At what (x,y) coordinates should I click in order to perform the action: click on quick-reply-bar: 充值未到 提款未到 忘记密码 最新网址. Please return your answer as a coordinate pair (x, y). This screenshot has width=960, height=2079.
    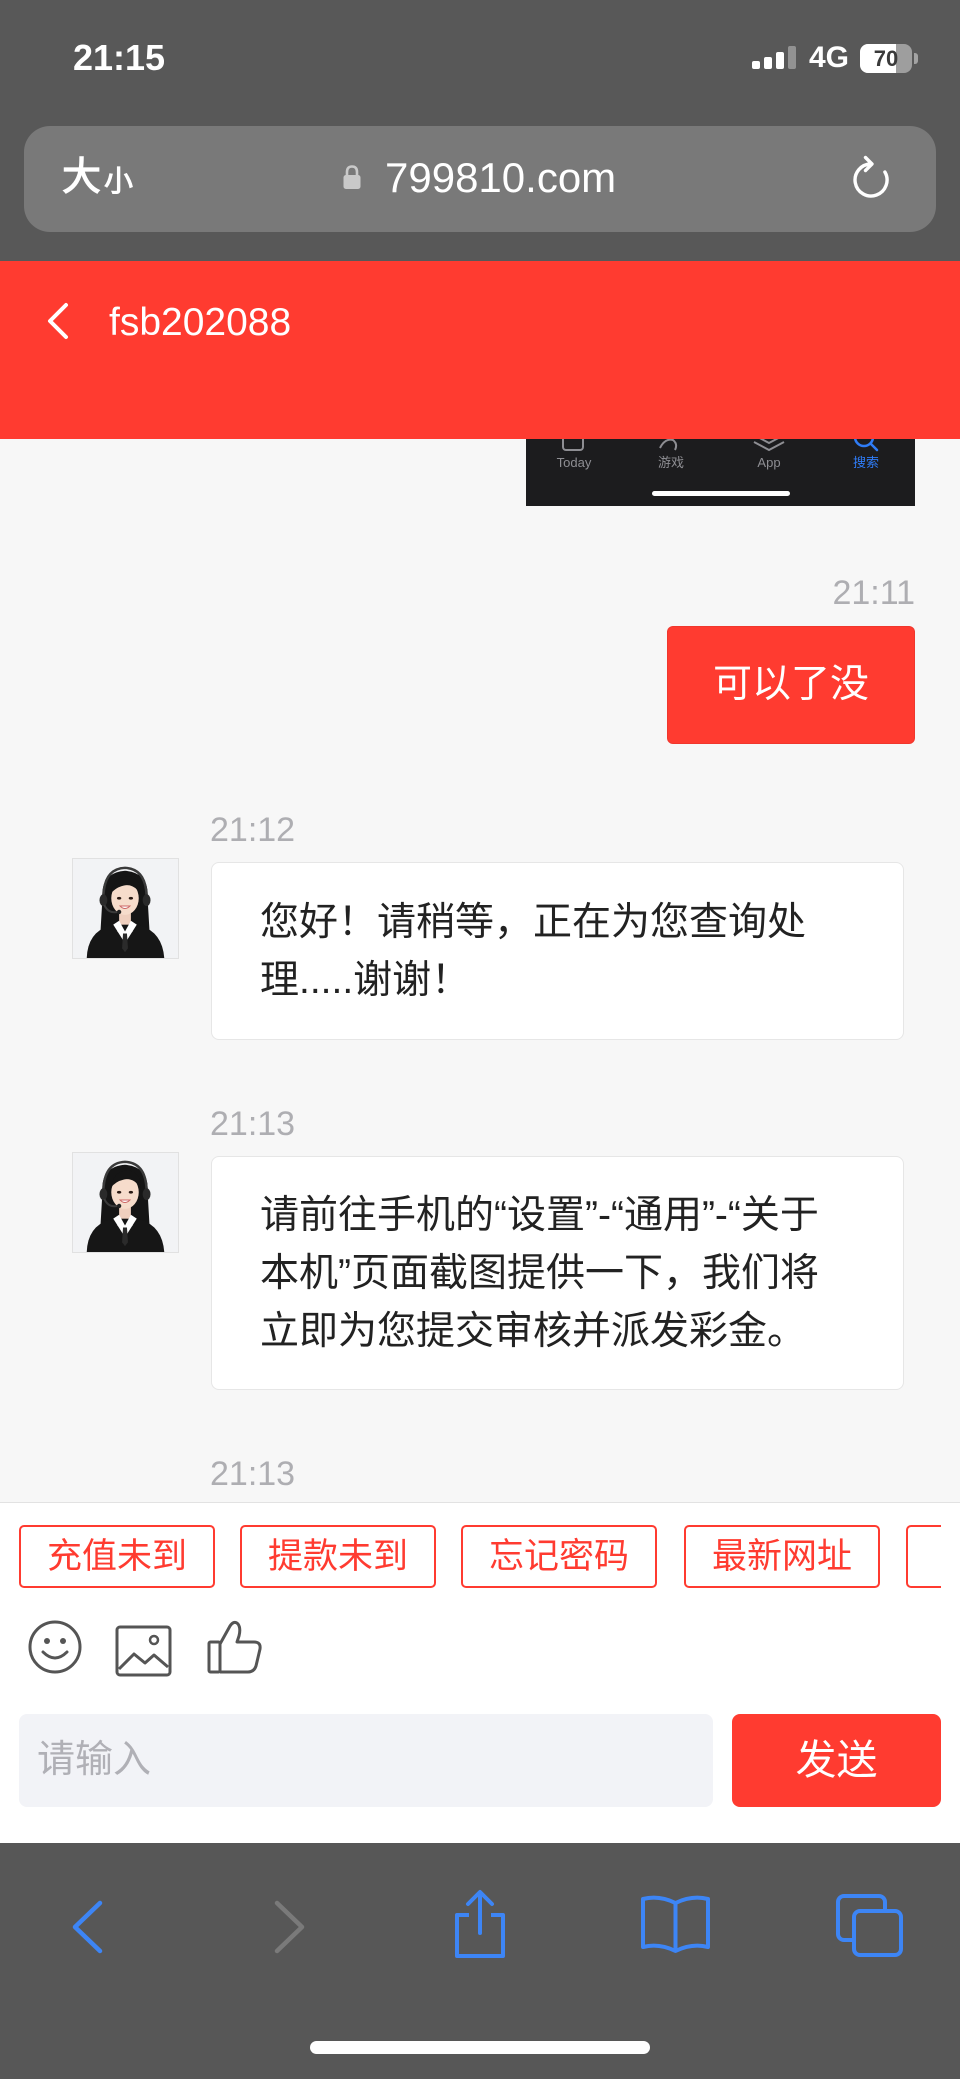
    Looking at the image, I should click on (480, 1556).